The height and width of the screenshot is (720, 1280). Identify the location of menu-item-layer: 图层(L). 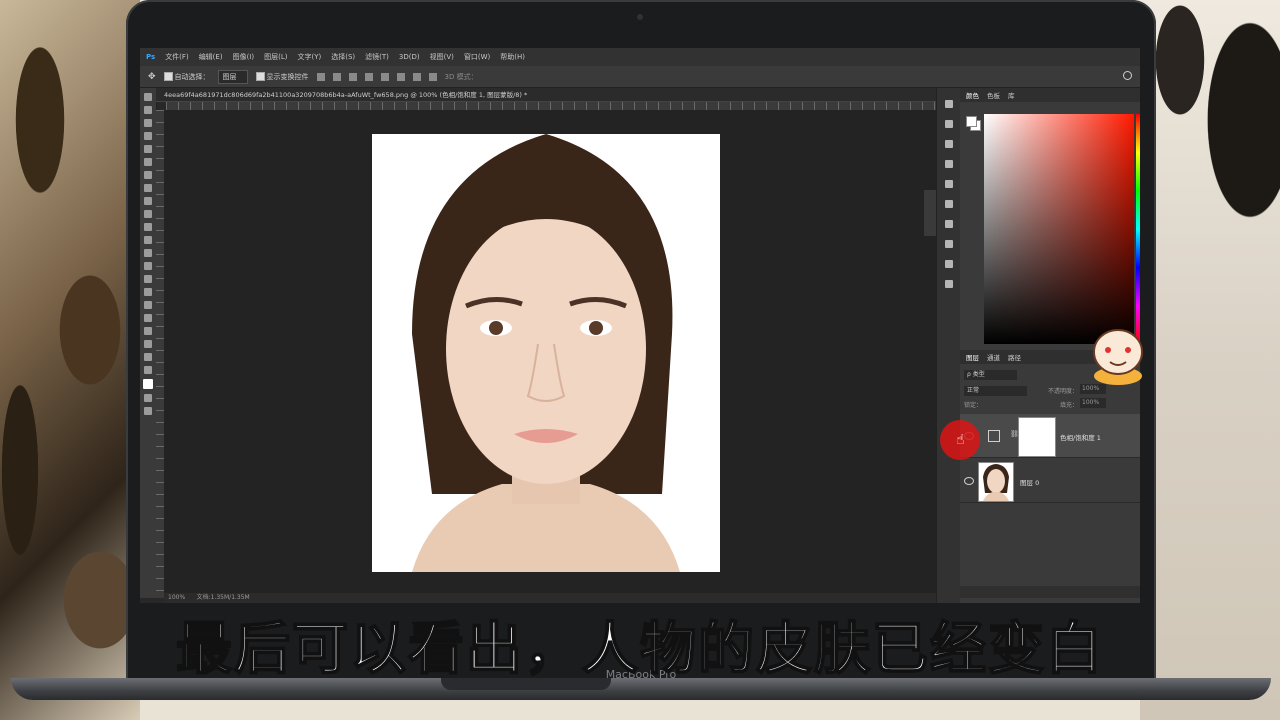
(275, 57).